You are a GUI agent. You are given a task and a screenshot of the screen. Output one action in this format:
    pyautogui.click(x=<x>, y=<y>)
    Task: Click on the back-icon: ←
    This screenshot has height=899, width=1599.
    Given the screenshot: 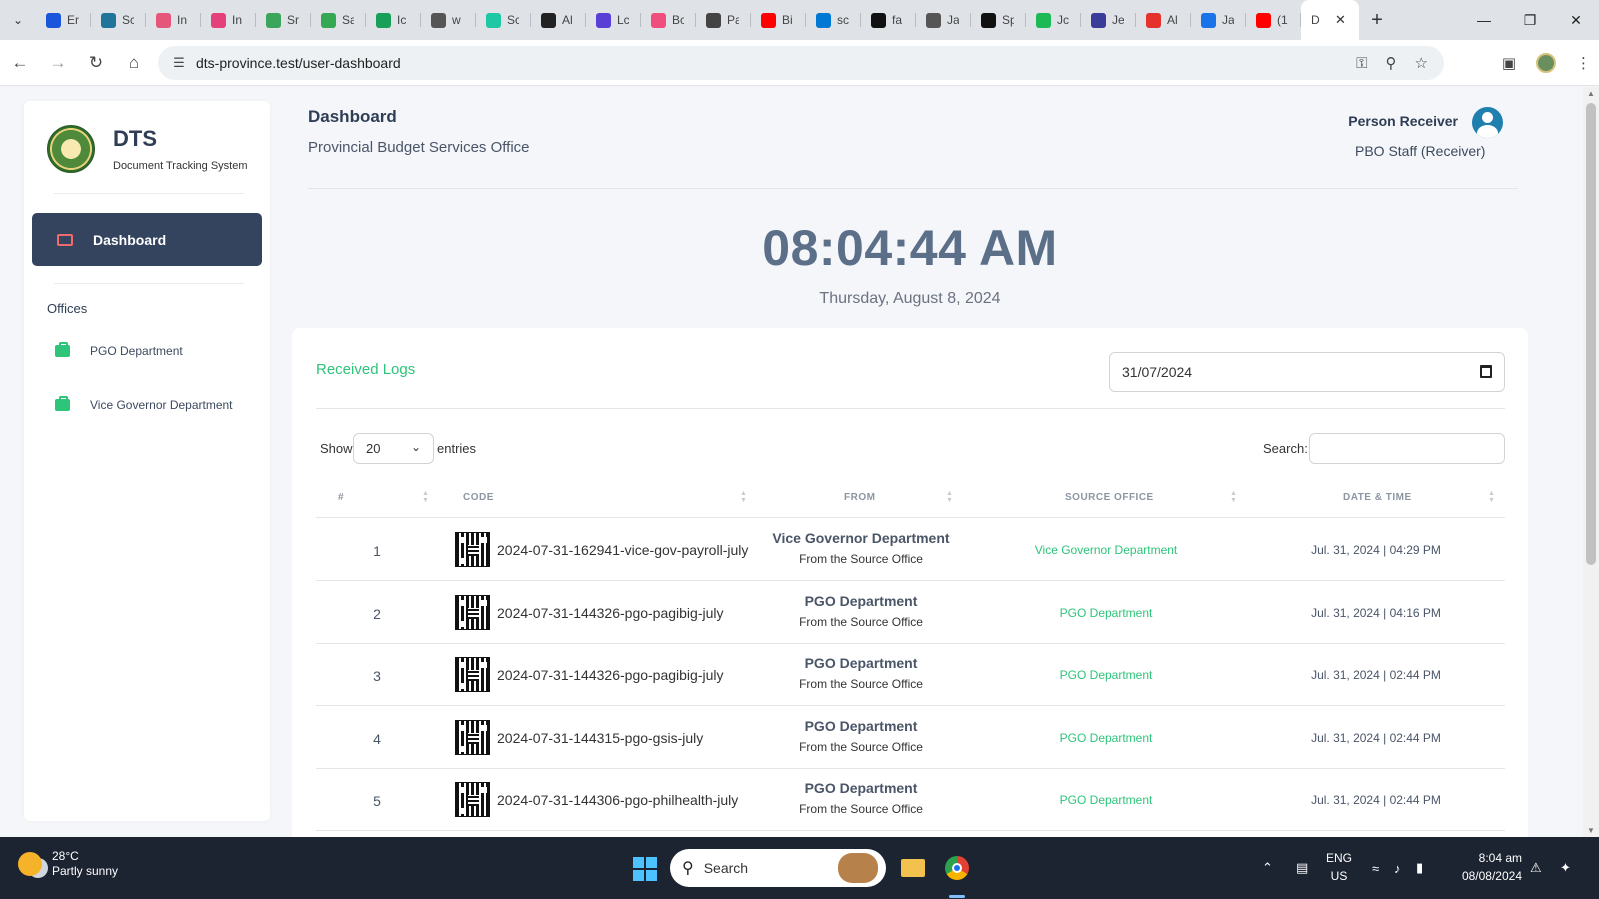 What is the action you would take?
    pyautogui.click(x=20, y=63)
    